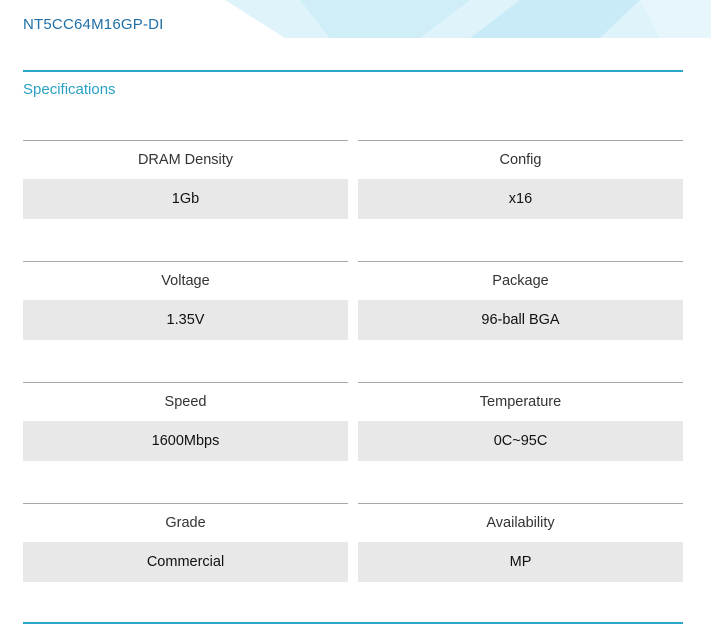  What do you see at coordinates (353, 623) in the screenshot?
I see `section-divider-bottom` at bounding box center [353, 623].